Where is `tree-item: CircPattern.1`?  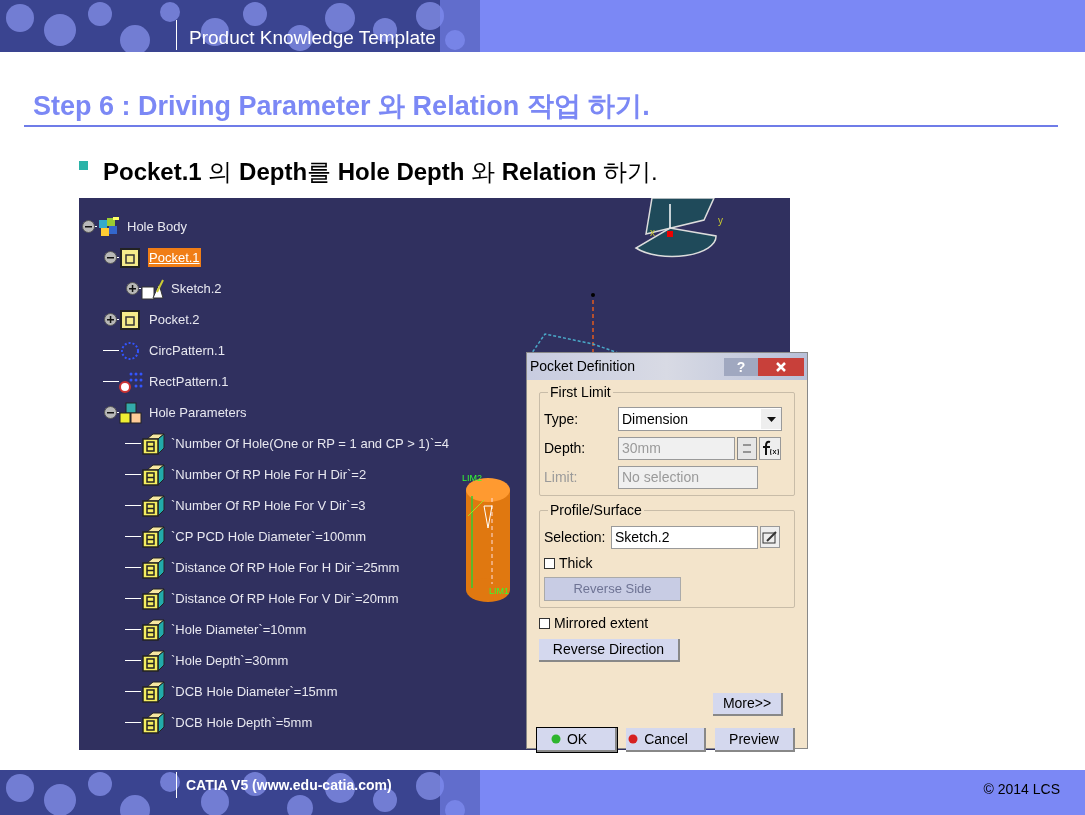 tree-item: CircPattern.1 is located at coordinates (187, 350).